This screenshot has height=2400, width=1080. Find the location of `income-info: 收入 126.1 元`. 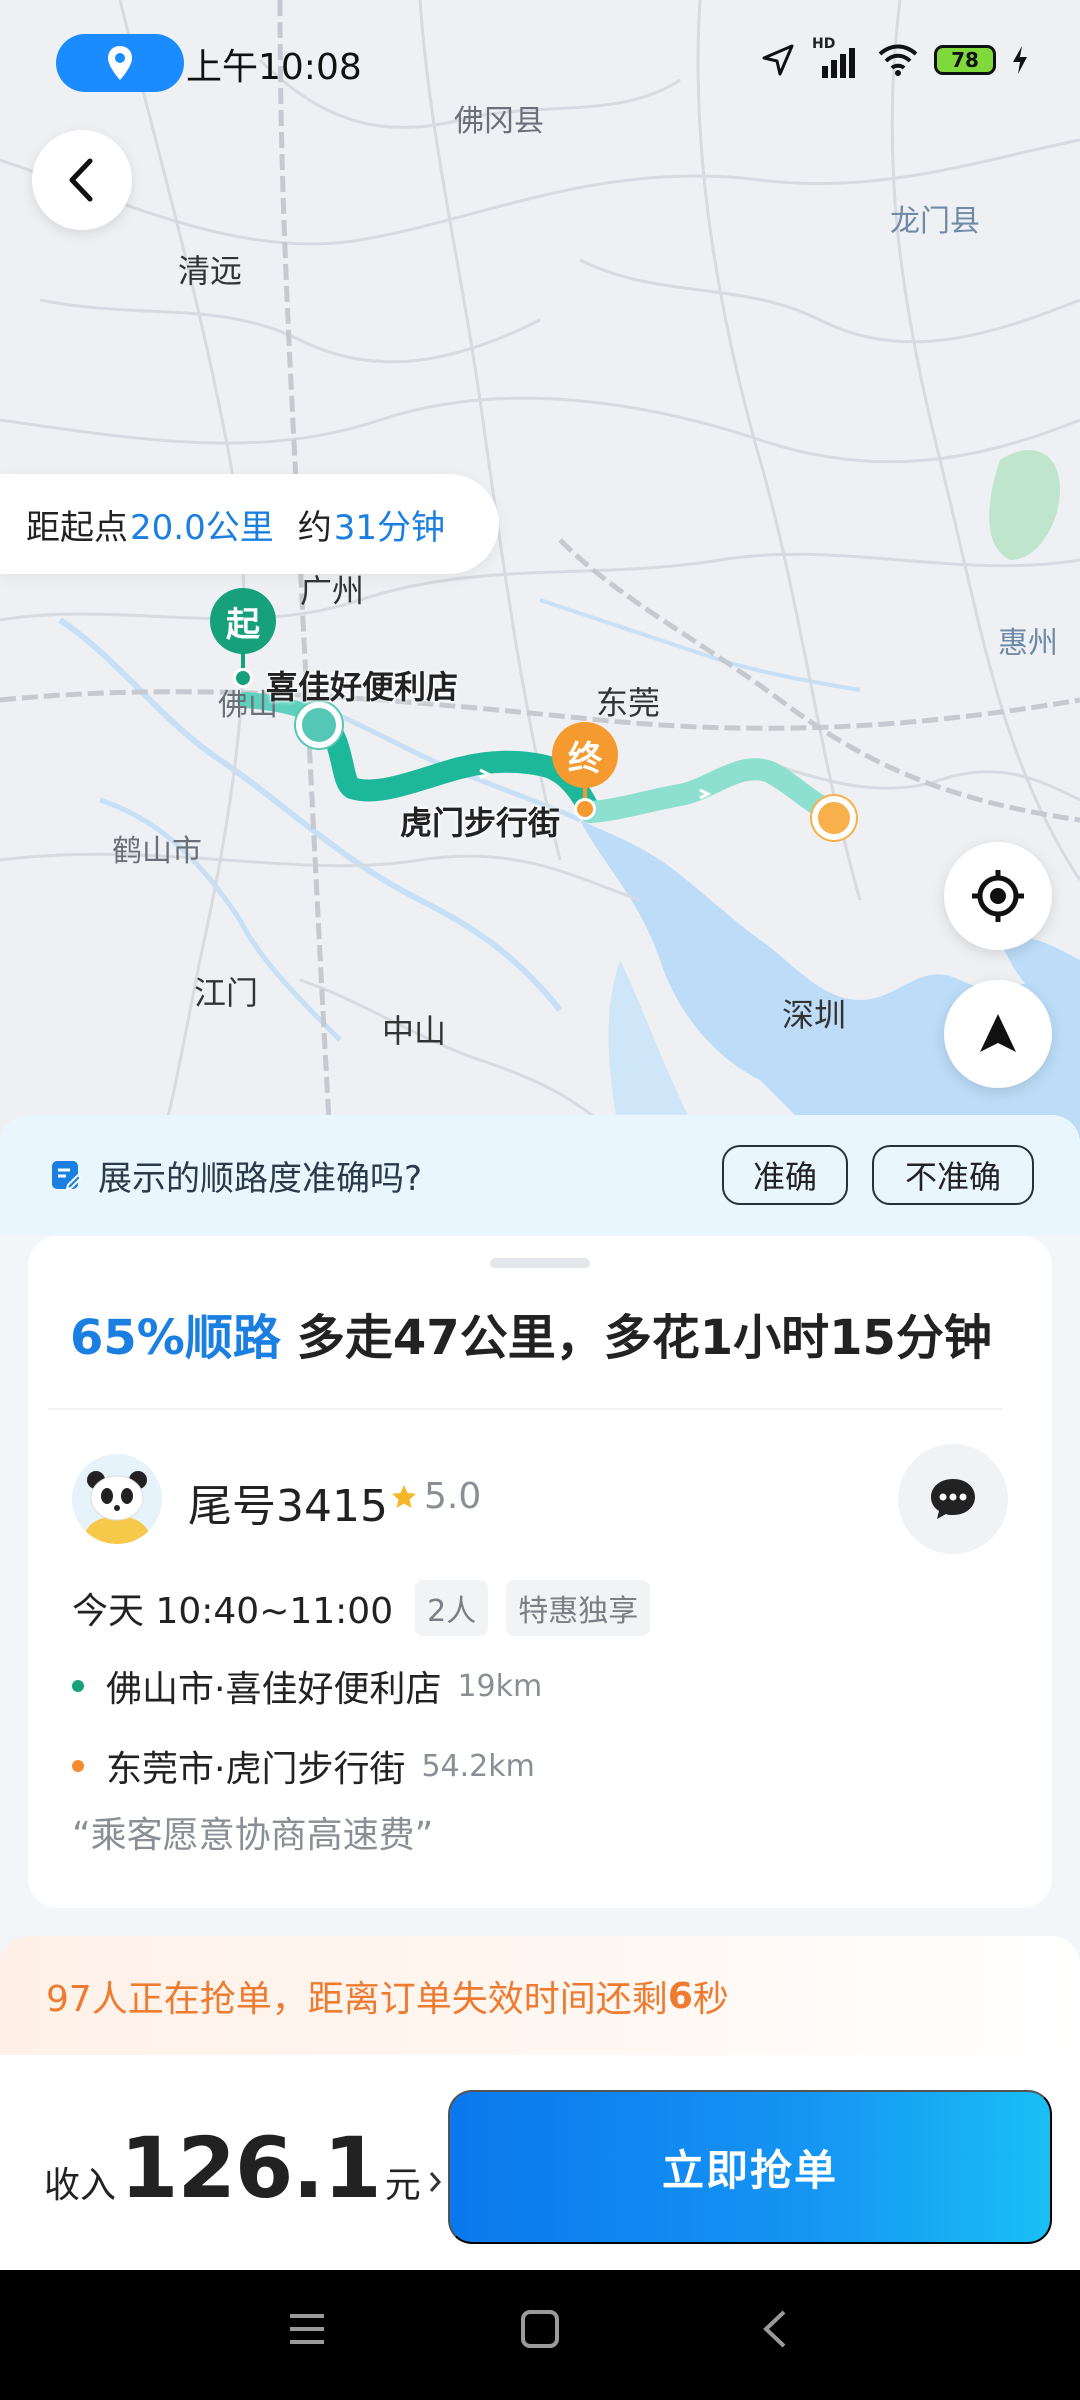

income-info: 收入 126.1 元 is located at coordinates (244, 2168).